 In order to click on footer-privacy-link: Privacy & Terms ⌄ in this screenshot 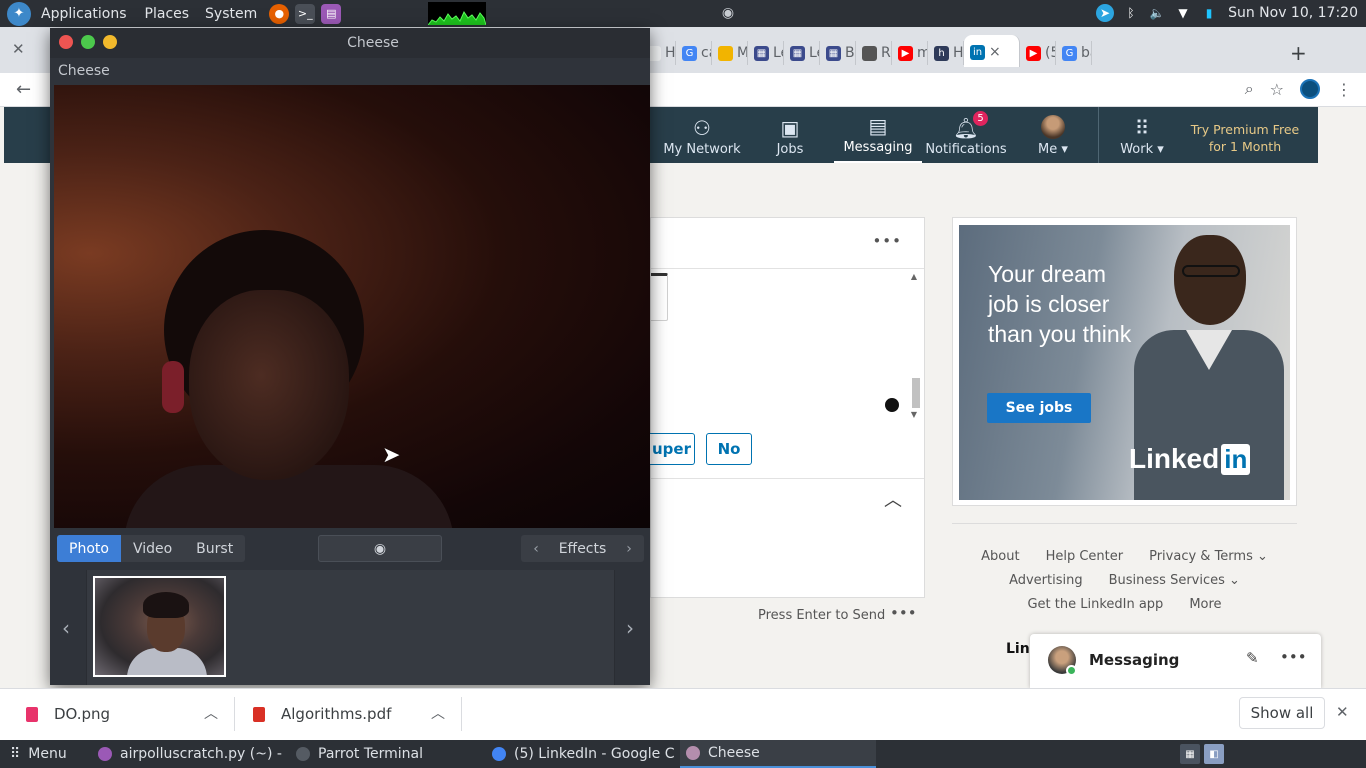, I will do `click(1208, 556)`.